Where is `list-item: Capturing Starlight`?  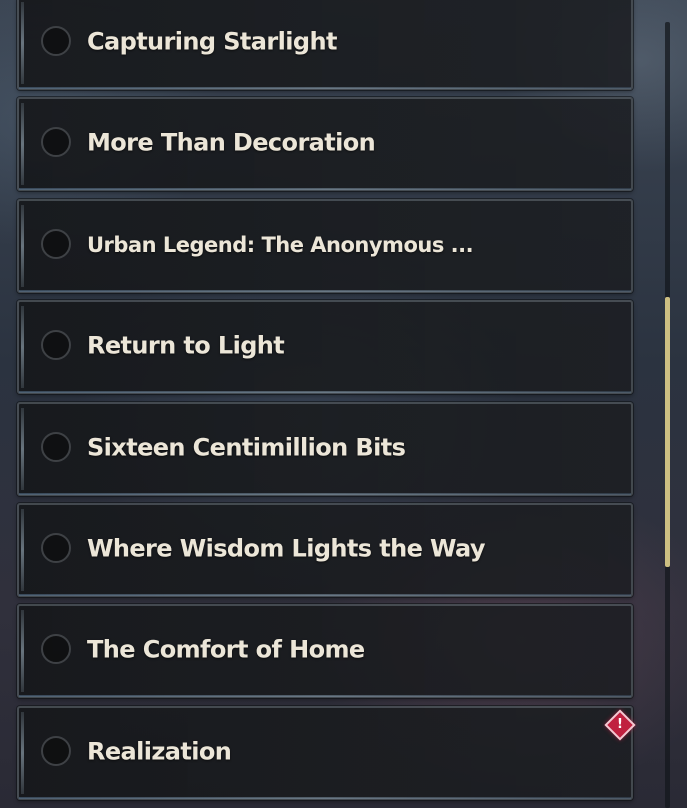
list-item: Capturing Starlight is located at coordinates (325, 45).